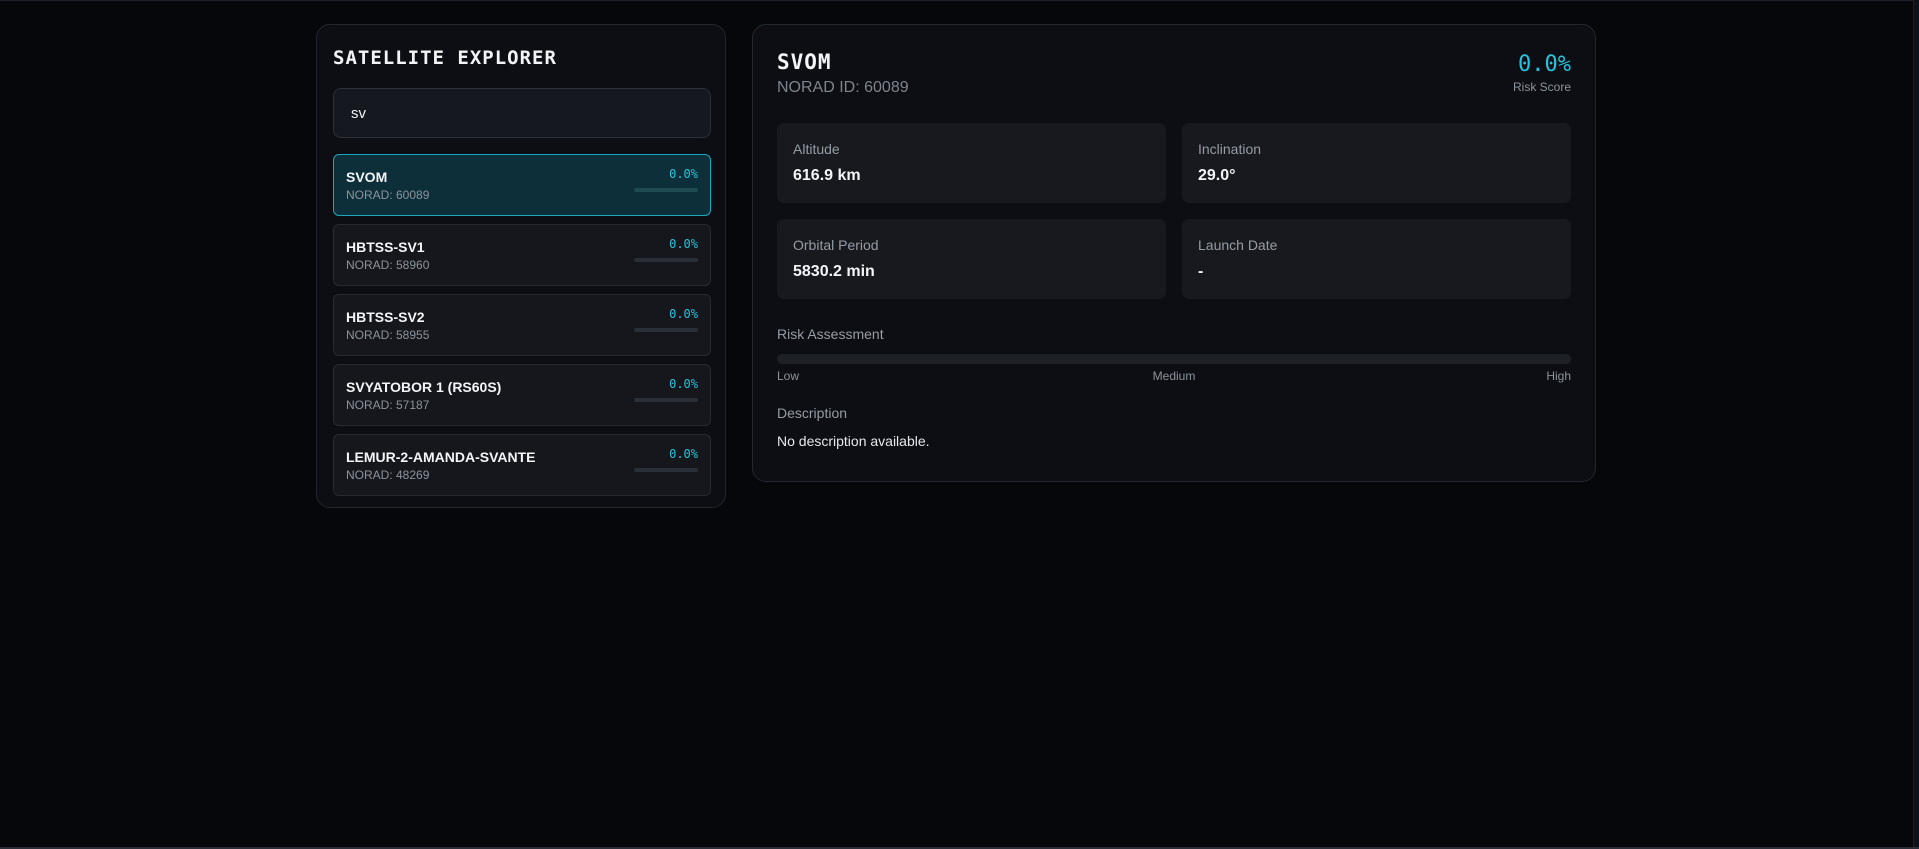  I want to click on stat-label: Launch Date, so click(1238, 245).